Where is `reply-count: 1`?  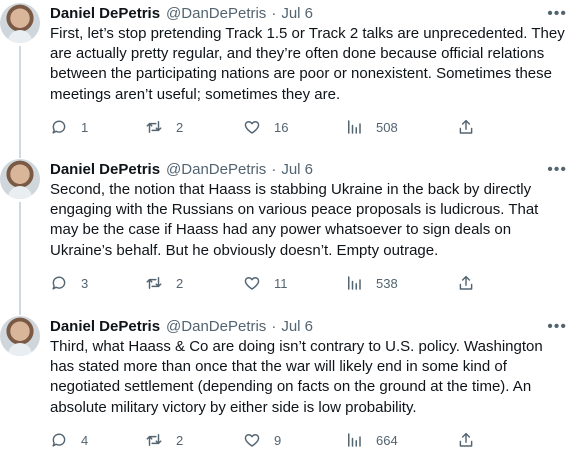
reply-count: 1 is located at coordinates (85, 127).